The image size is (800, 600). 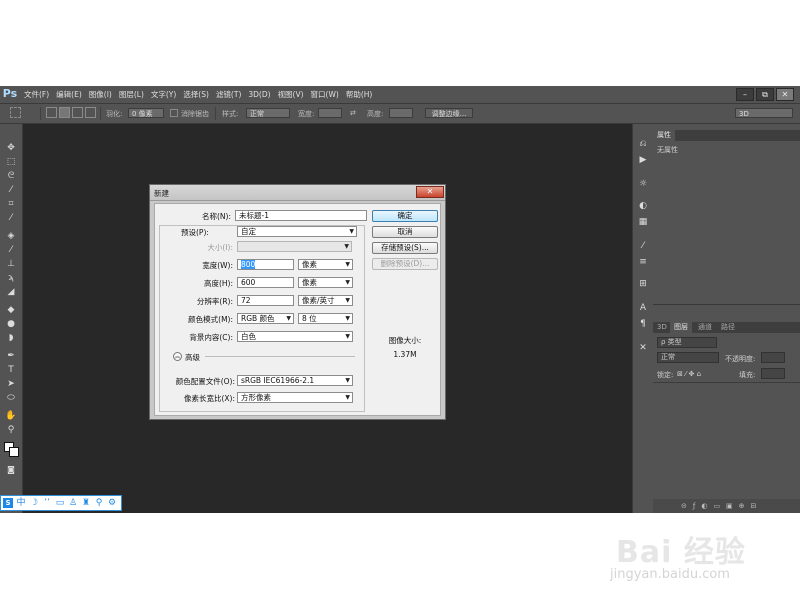 What do you see at coordinates (11, 384) in the screenshot?
I see `path-selection-tool-icon: ➤` at bounding box center [11, 384].